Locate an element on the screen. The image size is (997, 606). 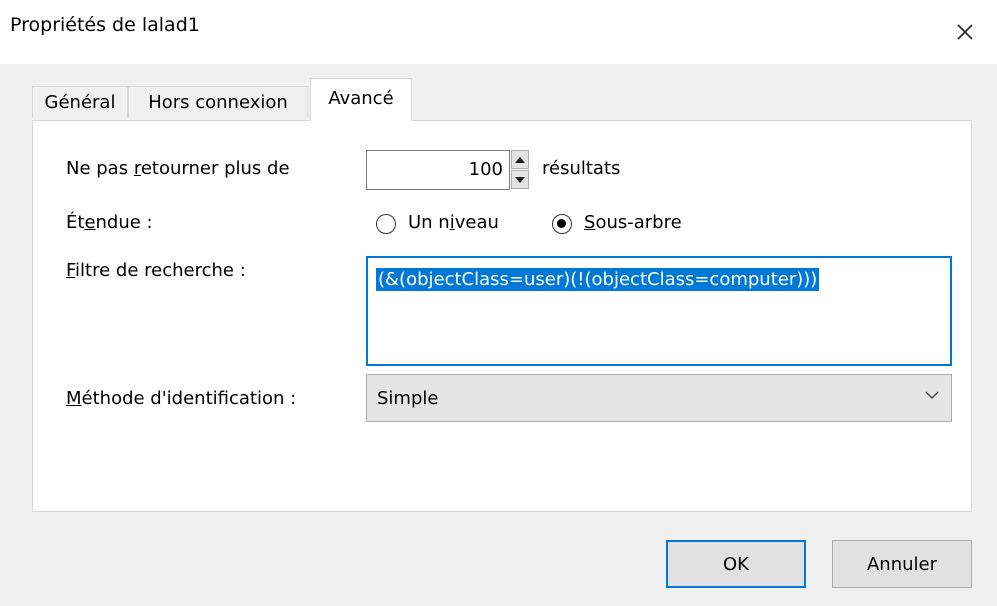
max-results-input: 100 is located at coordinates (438, 170).